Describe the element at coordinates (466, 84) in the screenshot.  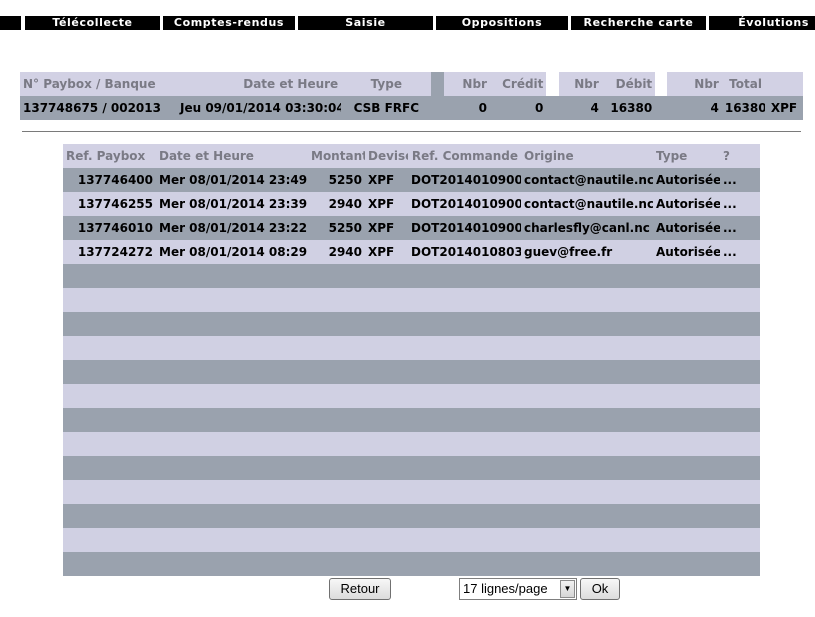
I see `col-header-nbr-credit: Nbr` at that location.